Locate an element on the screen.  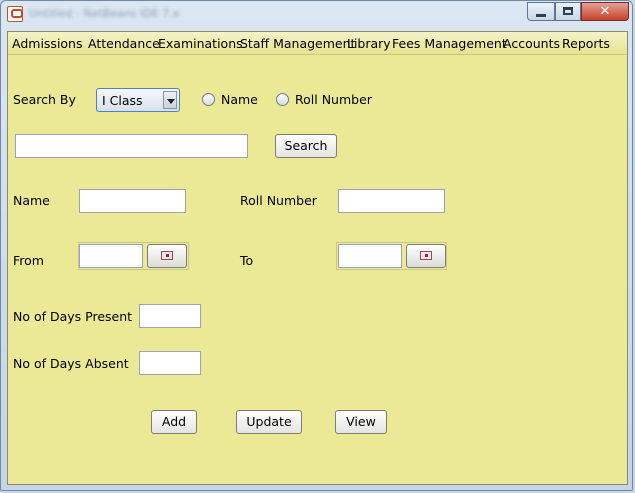
roll-number-radio-label: Roll Number is located at coordinates (333, 99).